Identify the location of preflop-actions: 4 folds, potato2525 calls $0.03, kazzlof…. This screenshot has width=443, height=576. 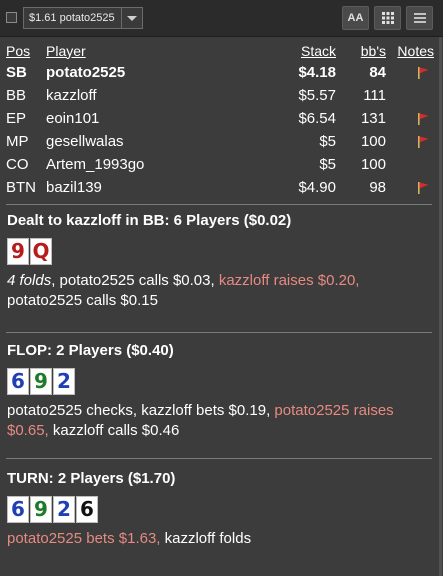
(221, 291).